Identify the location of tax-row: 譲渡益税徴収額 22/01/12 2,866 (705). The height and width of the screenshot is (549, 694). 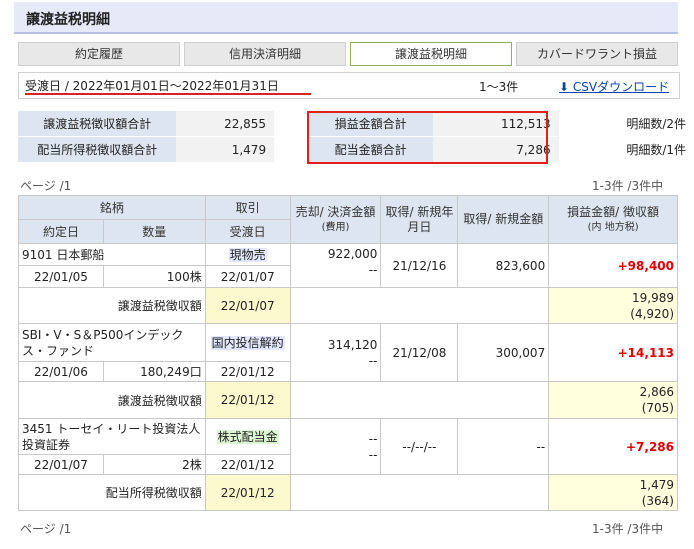
(348, 400).